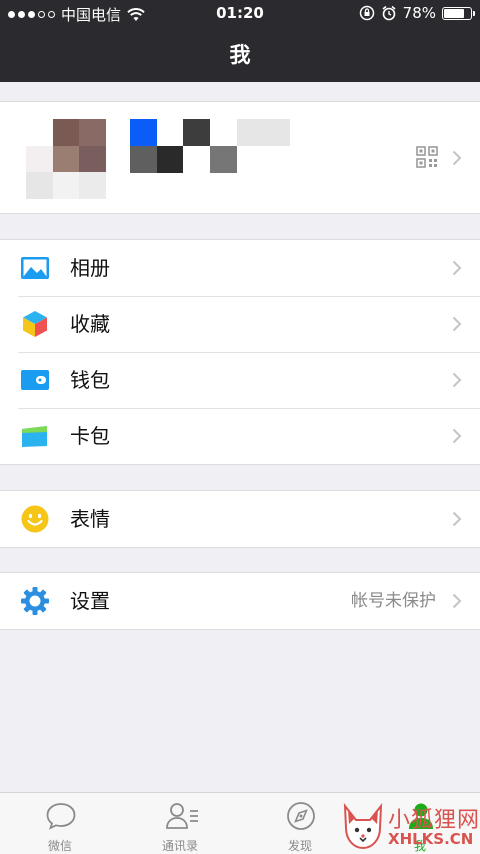 The height and width of the screenshot is (854, 480). I want to click on avatar, so click(66, 159).